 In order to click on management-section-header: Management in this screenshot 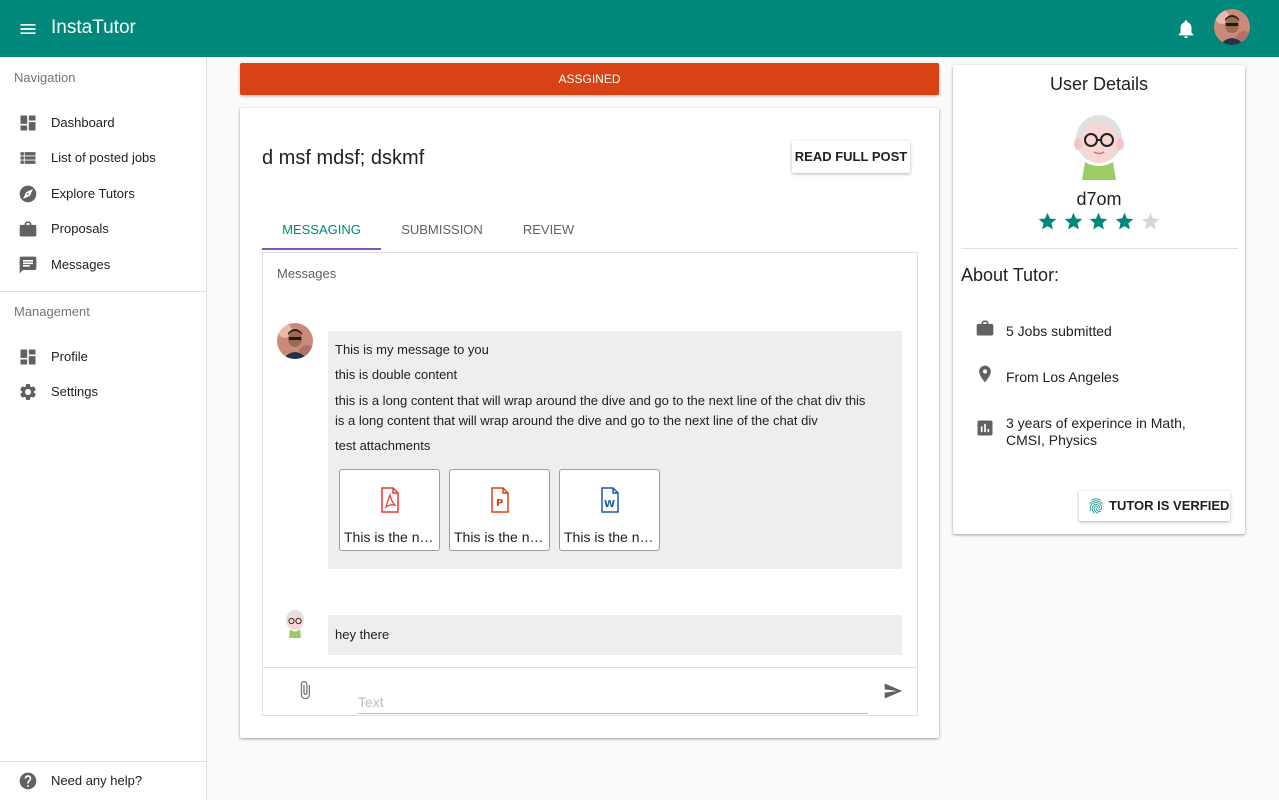, I will do `click(52, 311)`.